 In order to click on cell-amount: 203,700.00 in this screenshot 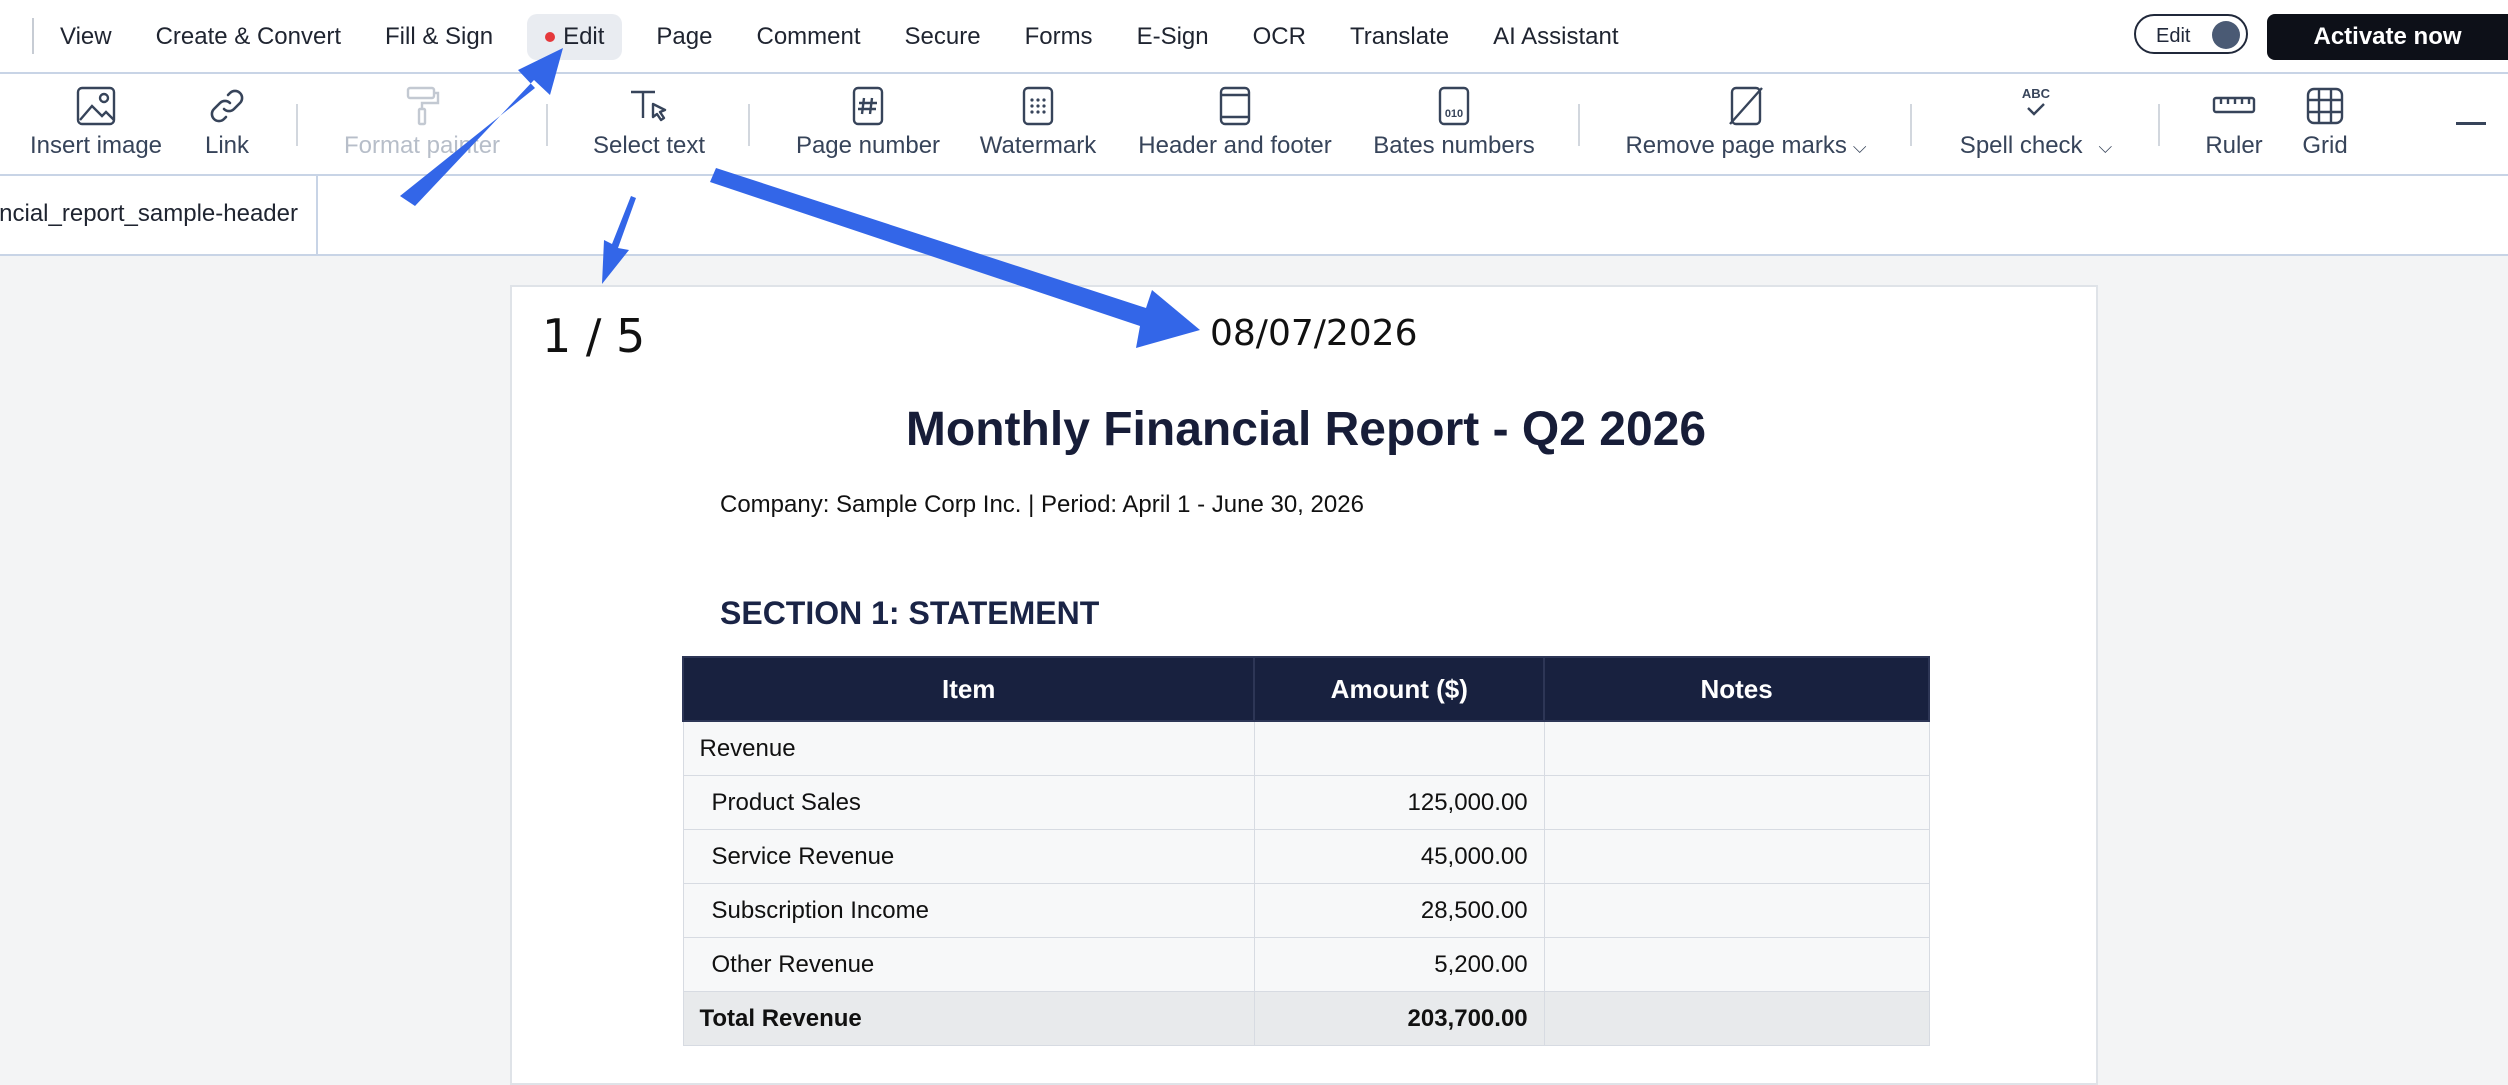, I will do `click(1399, 1018)`.